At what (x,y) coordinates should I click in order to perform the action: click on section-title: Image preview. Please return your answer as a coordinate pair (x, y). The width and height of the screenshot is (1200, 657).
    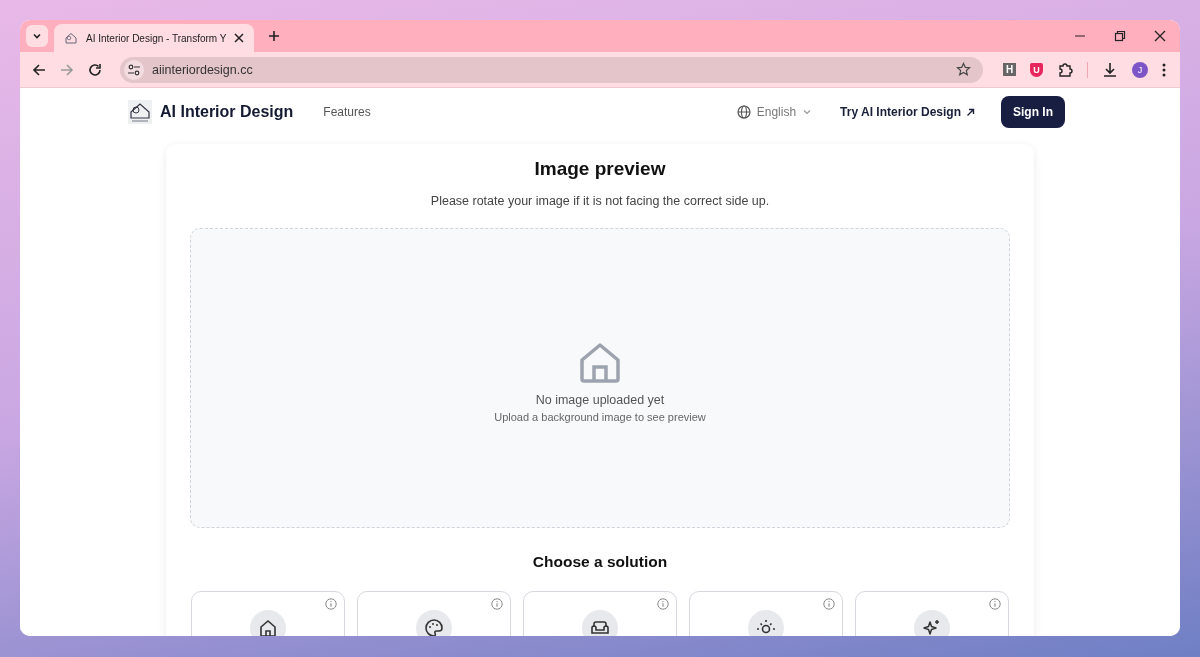
    Looking at the image, I should click on (600, 169).